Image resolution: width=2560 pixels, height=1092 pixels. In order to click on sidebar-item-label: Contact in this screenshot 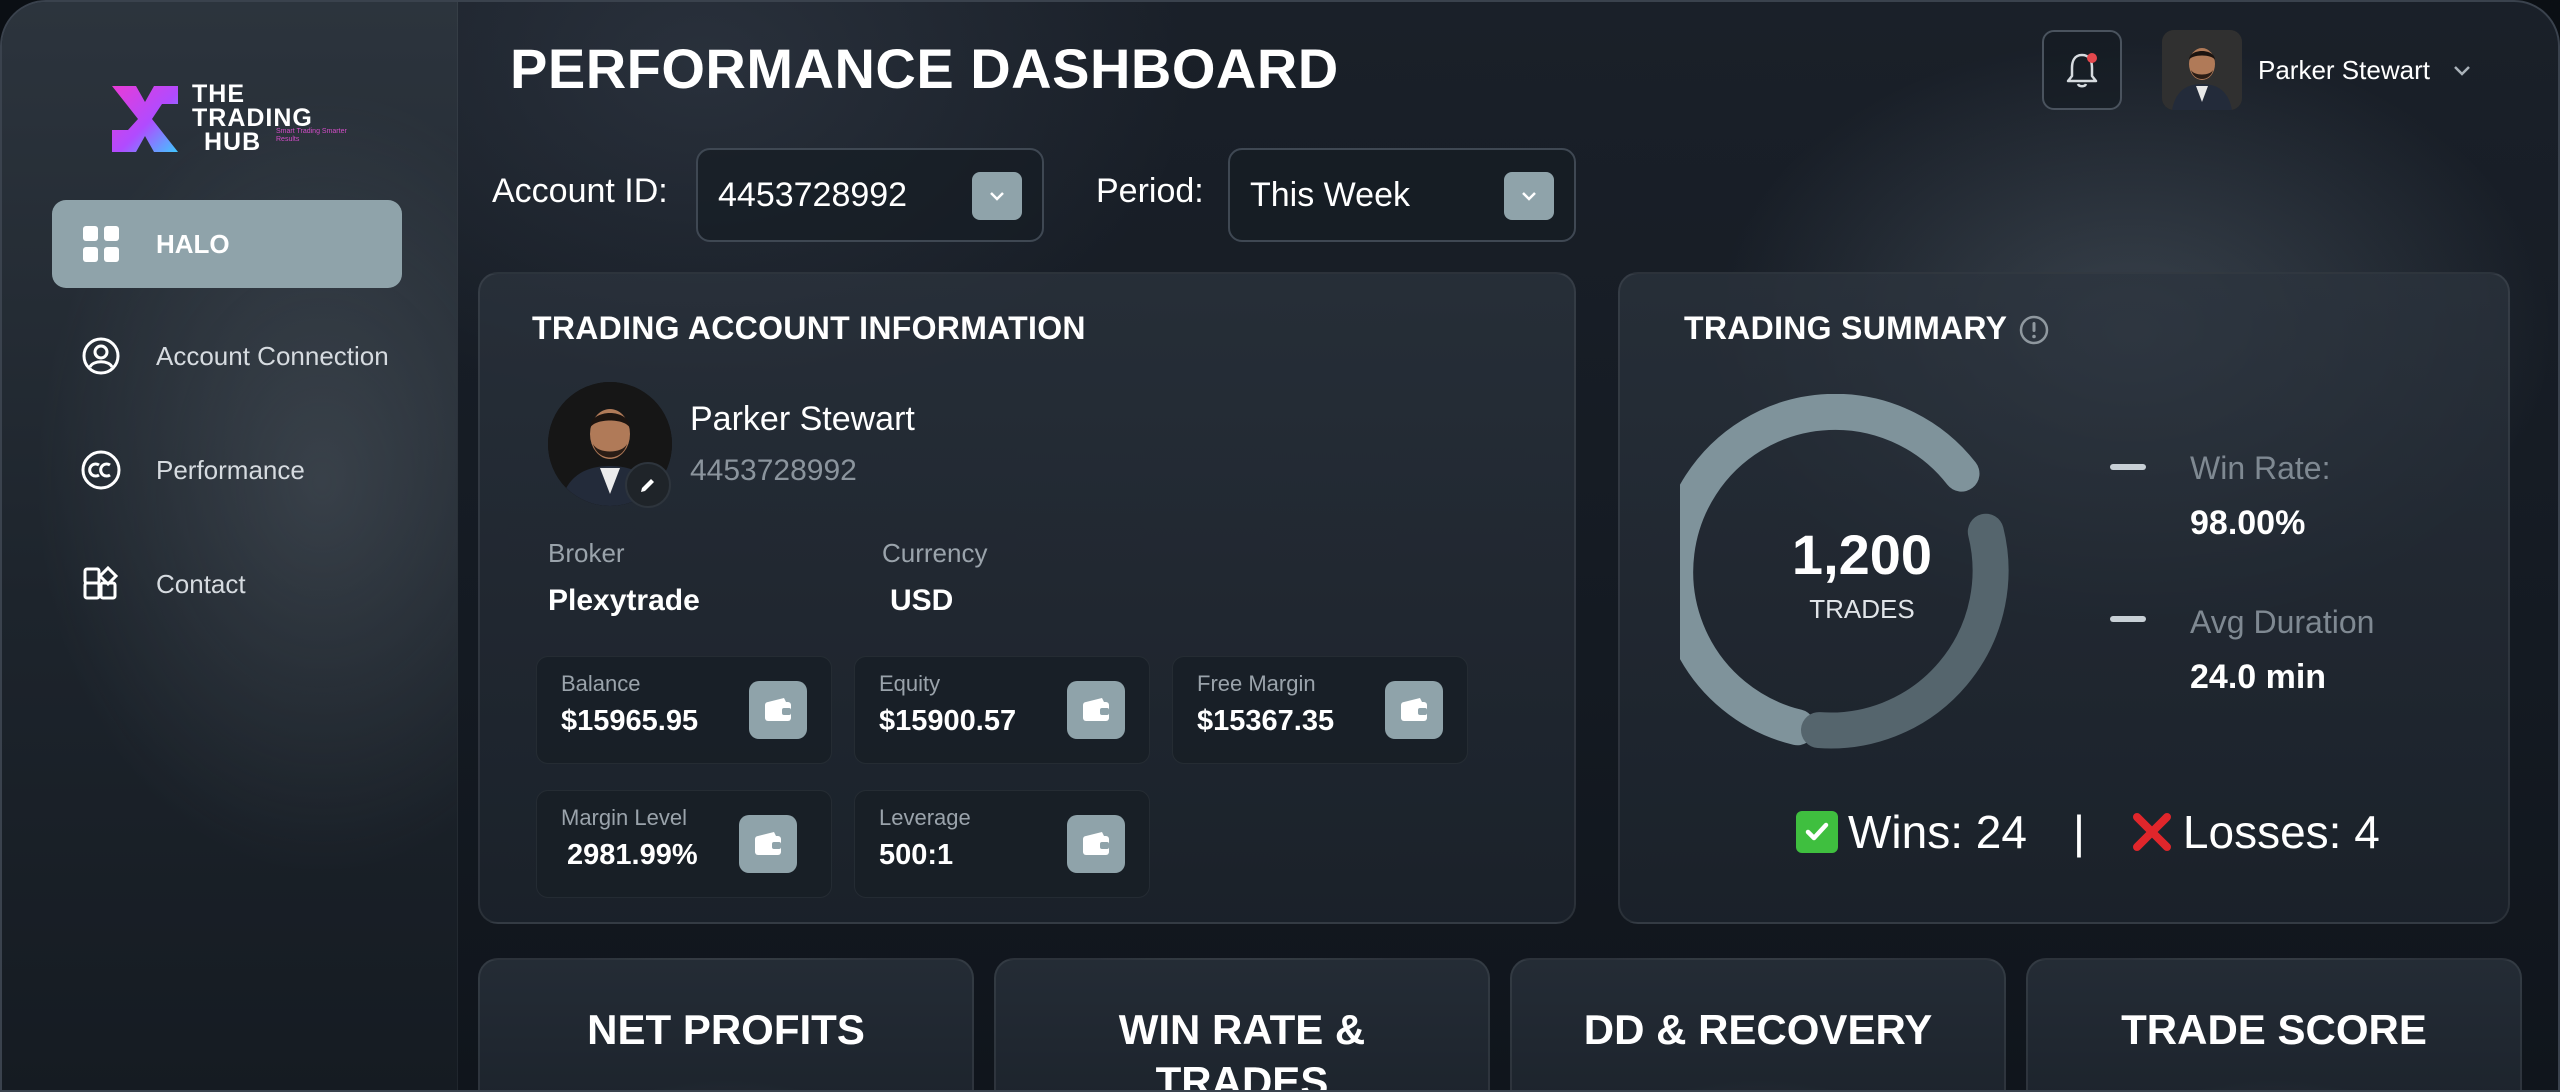, I will do `click(201, 583)`.